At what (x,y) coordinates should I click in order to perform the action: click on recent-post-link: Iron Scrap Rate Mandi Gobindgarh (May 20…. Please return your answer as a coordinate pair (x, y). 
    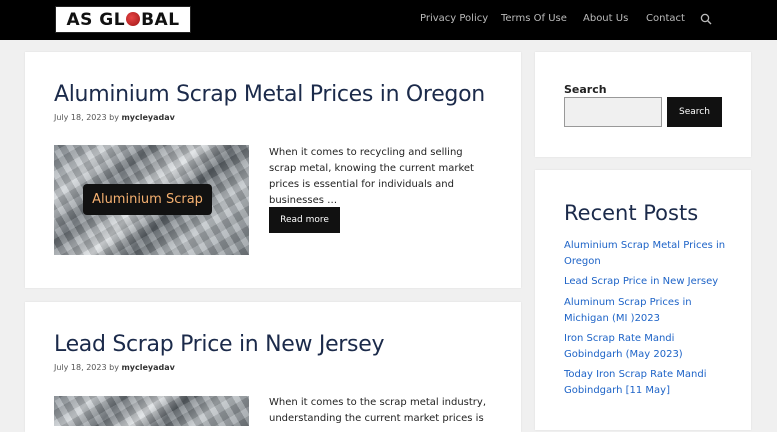
    Looking at the image, I should click on (646, 347).